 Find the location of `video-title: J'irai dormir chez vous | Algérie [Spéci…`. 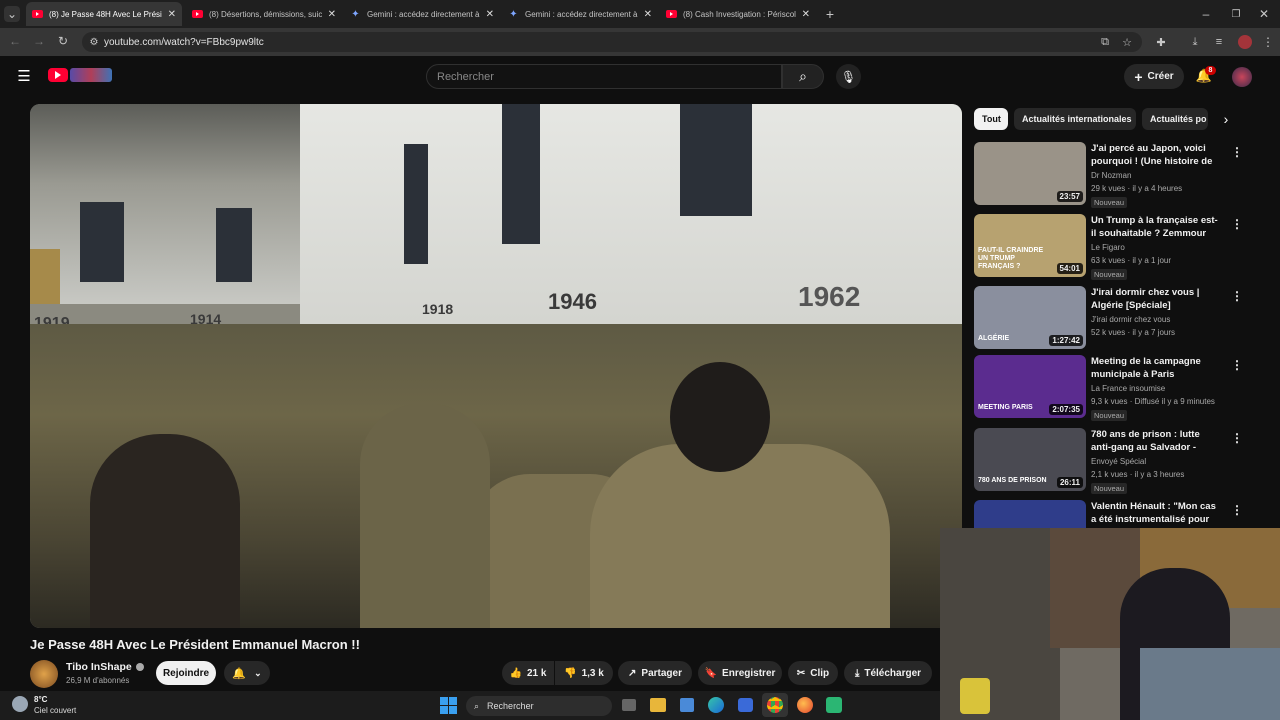

video-title: J'irai dormir chez vous | Algérie [Spéci… is located at coordinates (1155, 299).